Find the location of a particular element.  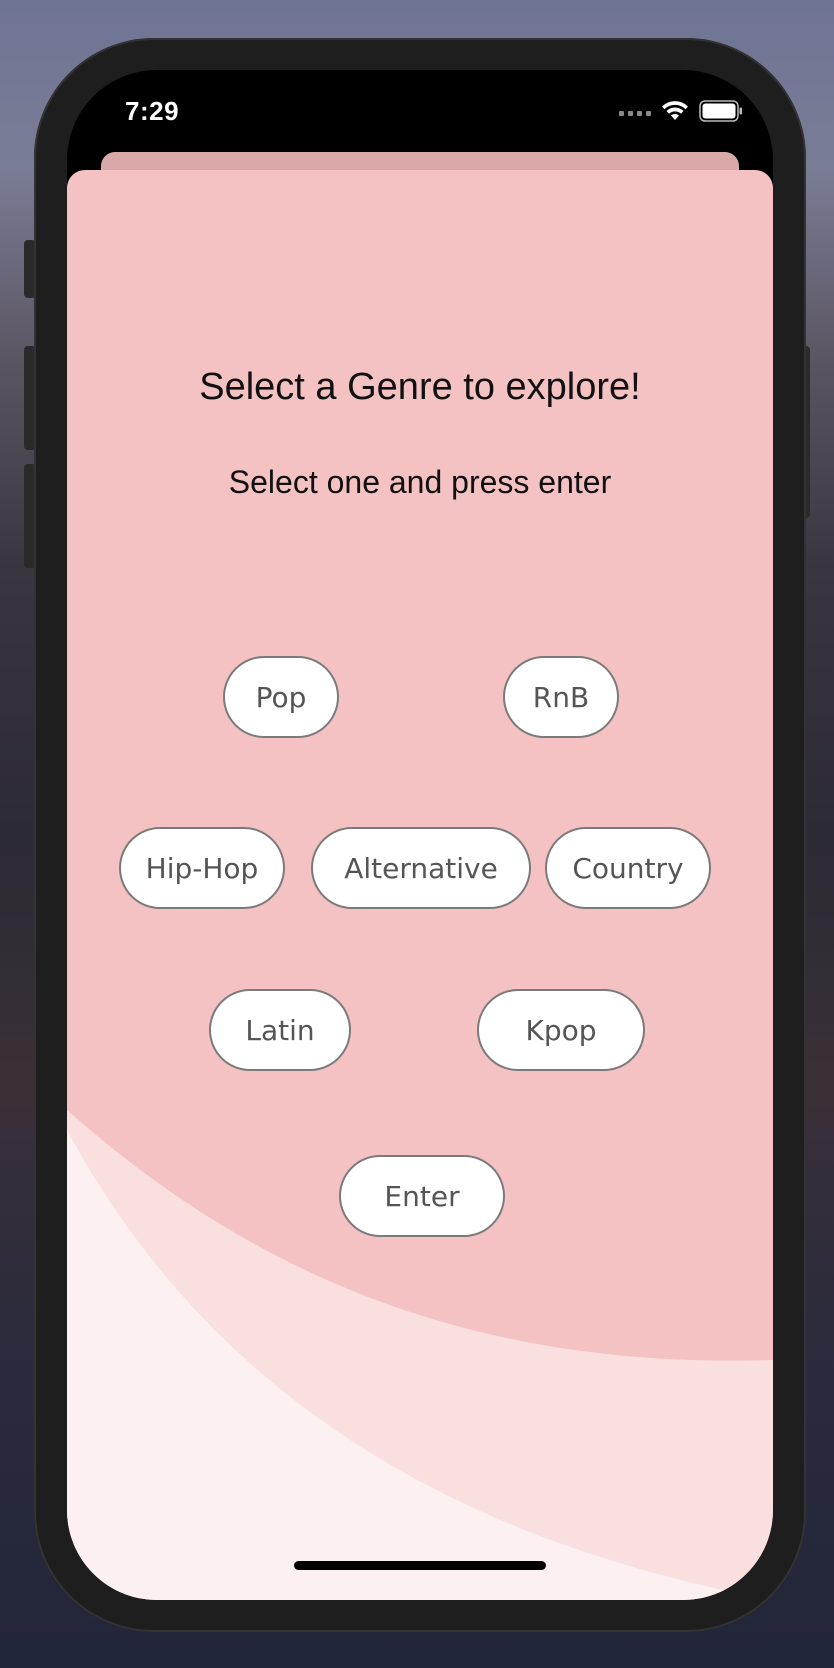

genre-button-hiphop: Hip-Hop is located at coordinates (202, 868).